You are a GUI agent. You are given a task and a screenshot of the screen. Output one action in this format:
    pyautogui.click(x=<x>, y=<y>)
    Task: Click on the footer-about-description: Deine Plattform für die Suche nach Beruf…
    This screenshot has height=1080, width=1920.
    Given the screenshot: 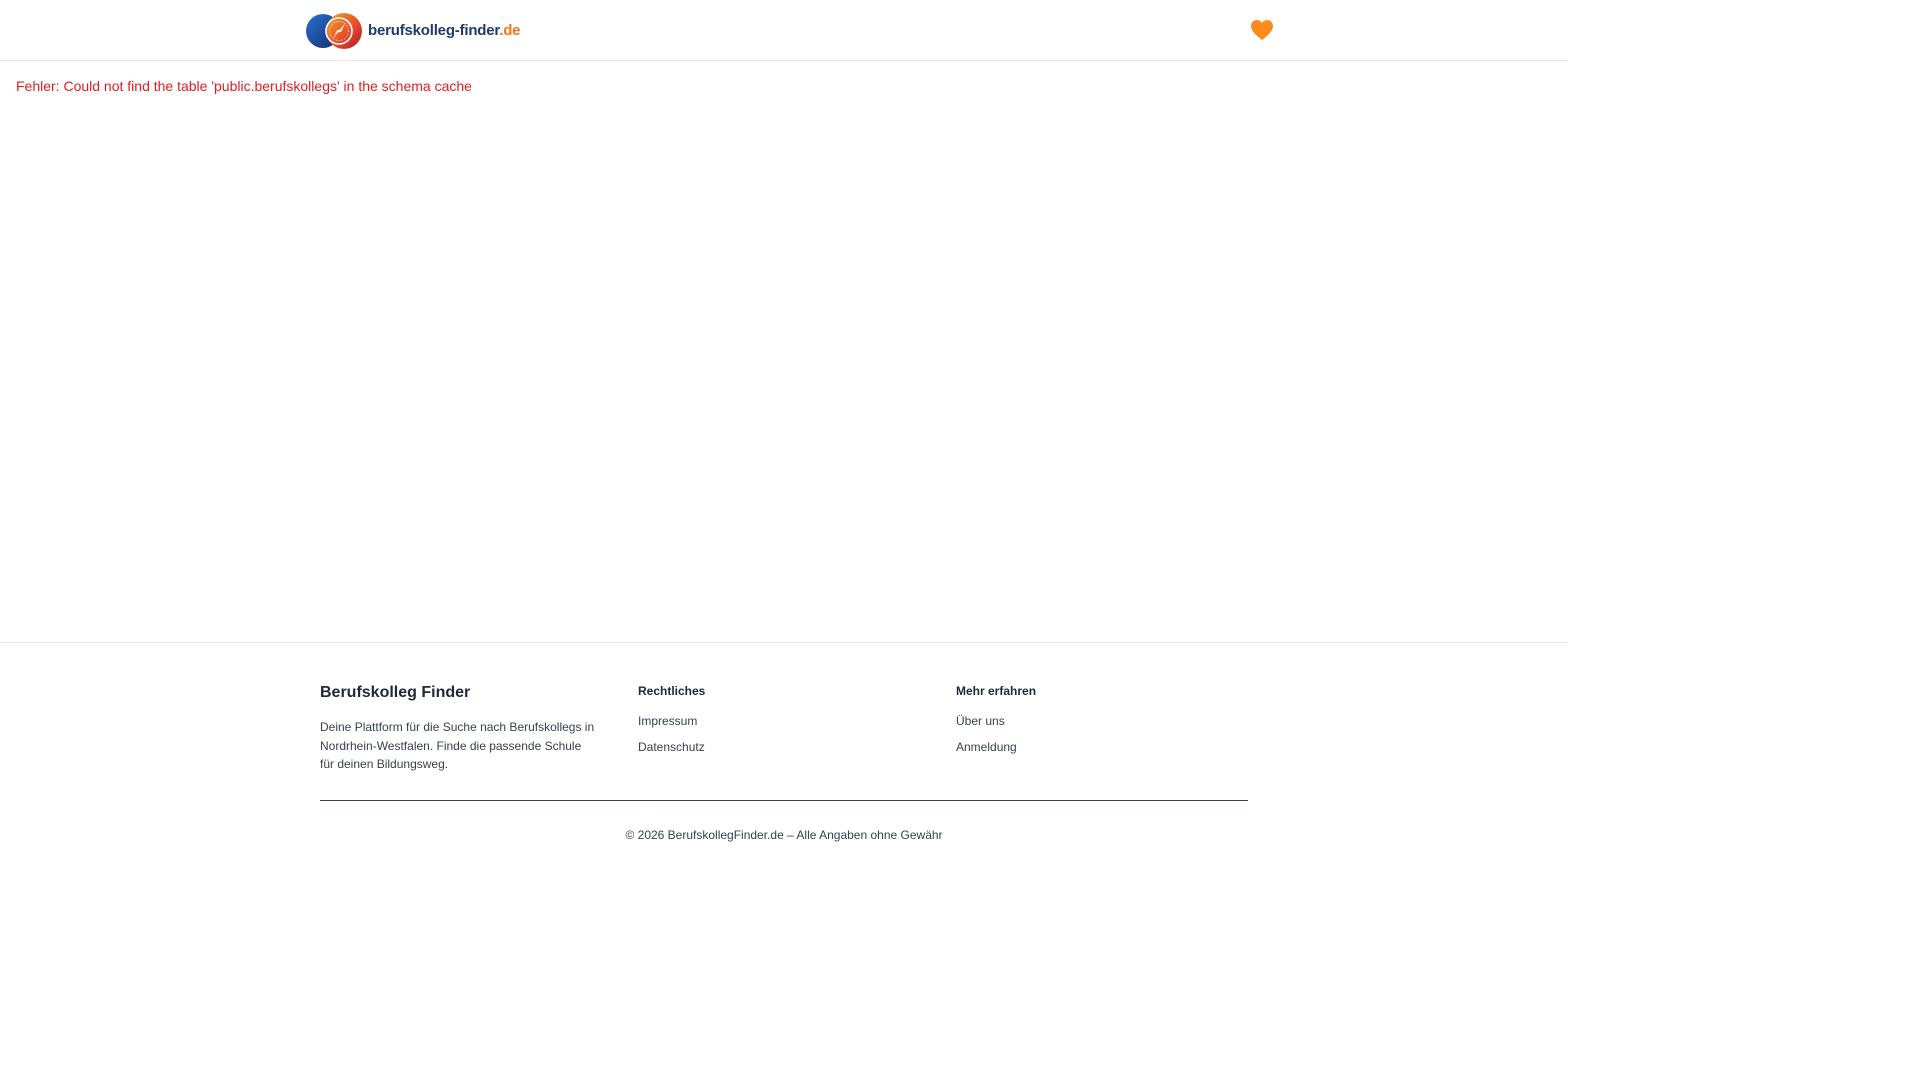 What is the action you would take?
    pyautogui.click(x=457, y=745)
    